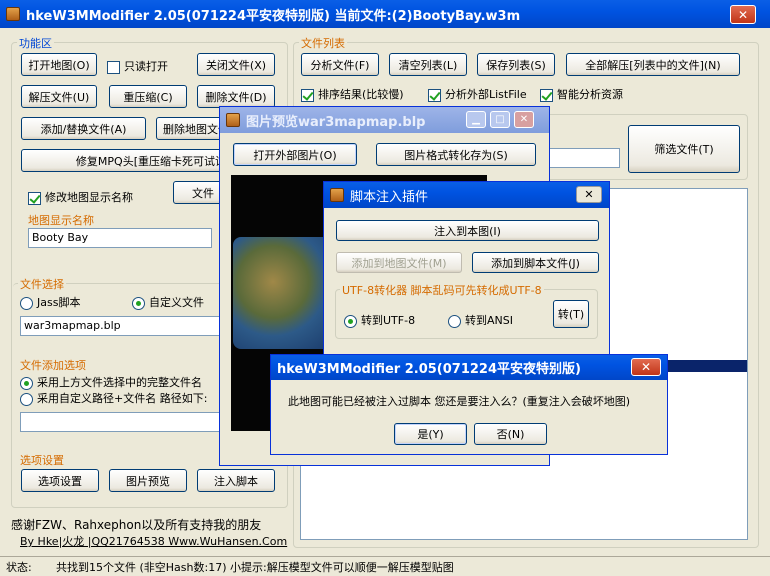 This screenshot has width=770, height=576. Describe the element at coordinates (510, 434) in the screenshot. I see `dialog-no-button: 否(N)` at that location.